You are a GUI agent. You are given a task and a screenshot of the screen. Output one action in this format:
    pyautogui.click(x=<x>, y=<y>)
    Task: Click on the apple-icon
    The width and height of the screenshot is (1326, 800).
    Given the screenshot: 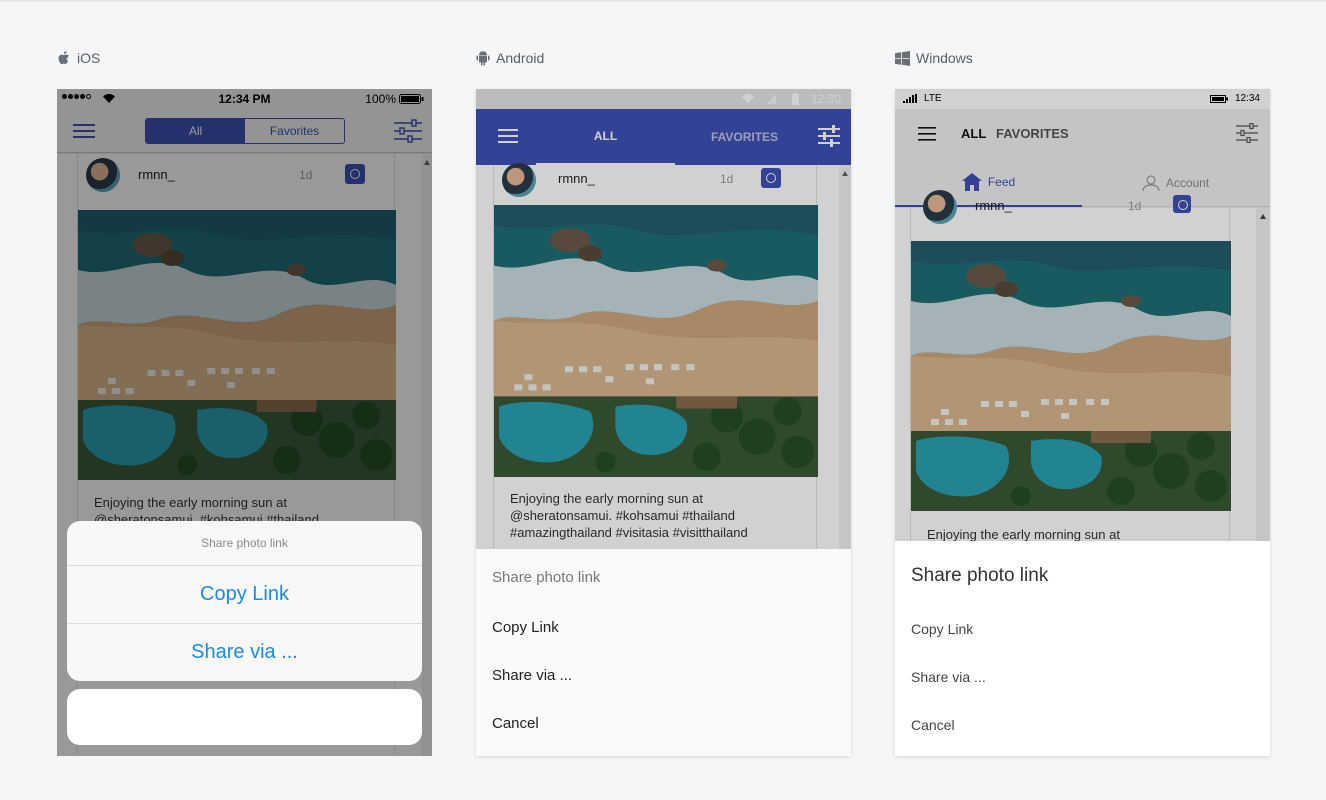 What is the action you would take?
    pyautogui.click(x=63, y=57)
    